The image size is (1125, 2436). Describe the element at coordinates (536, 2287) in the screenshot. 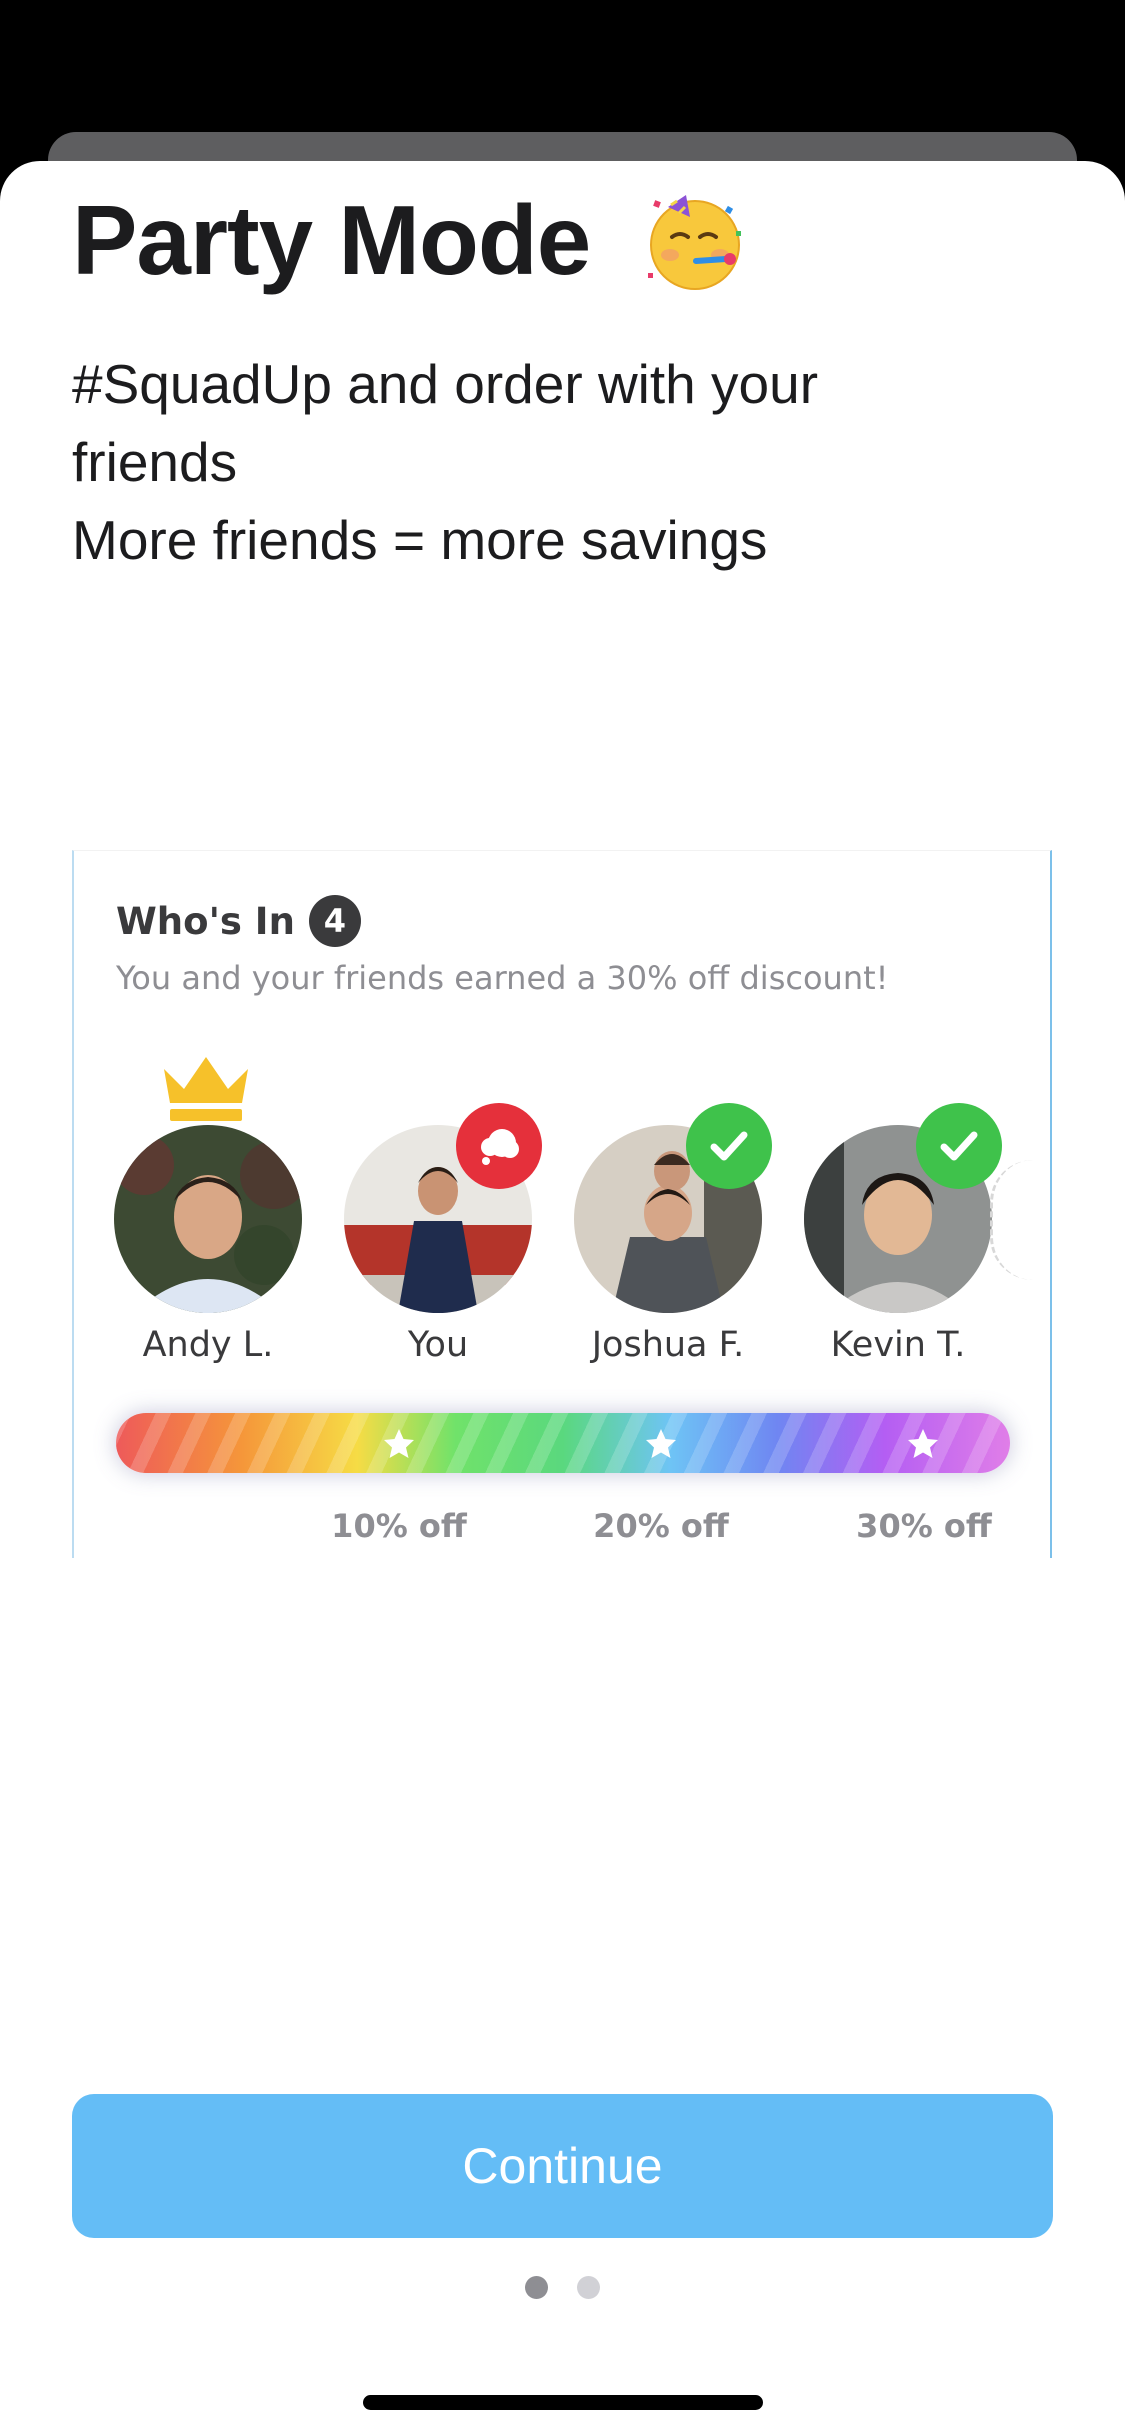

I see `page-dot-active` at that location.